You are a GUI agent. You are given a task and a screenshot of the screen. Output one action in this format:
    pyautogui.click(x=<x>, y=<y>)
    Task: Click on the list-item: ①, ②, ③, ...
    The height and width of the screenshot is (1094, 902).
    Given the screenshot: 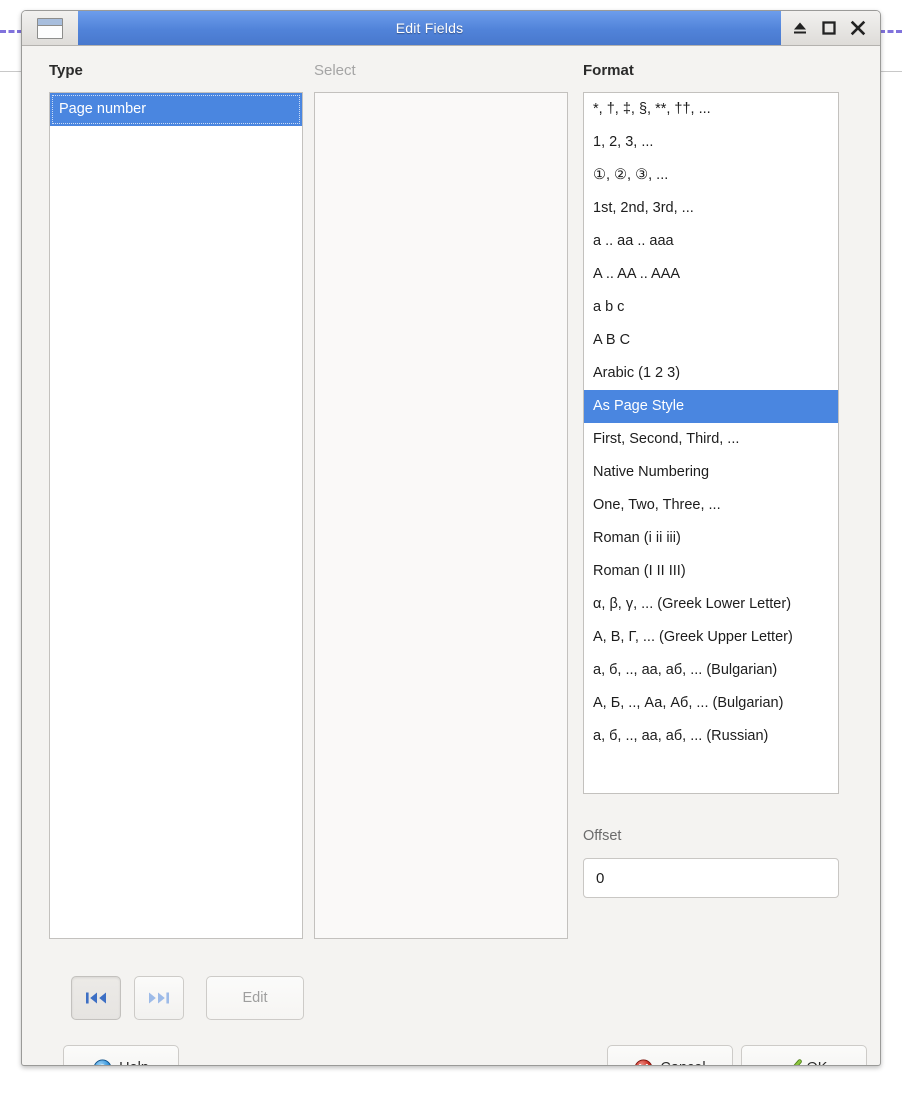 What is the action you would take?
    pyautogui.click(x=711, y=175)
    